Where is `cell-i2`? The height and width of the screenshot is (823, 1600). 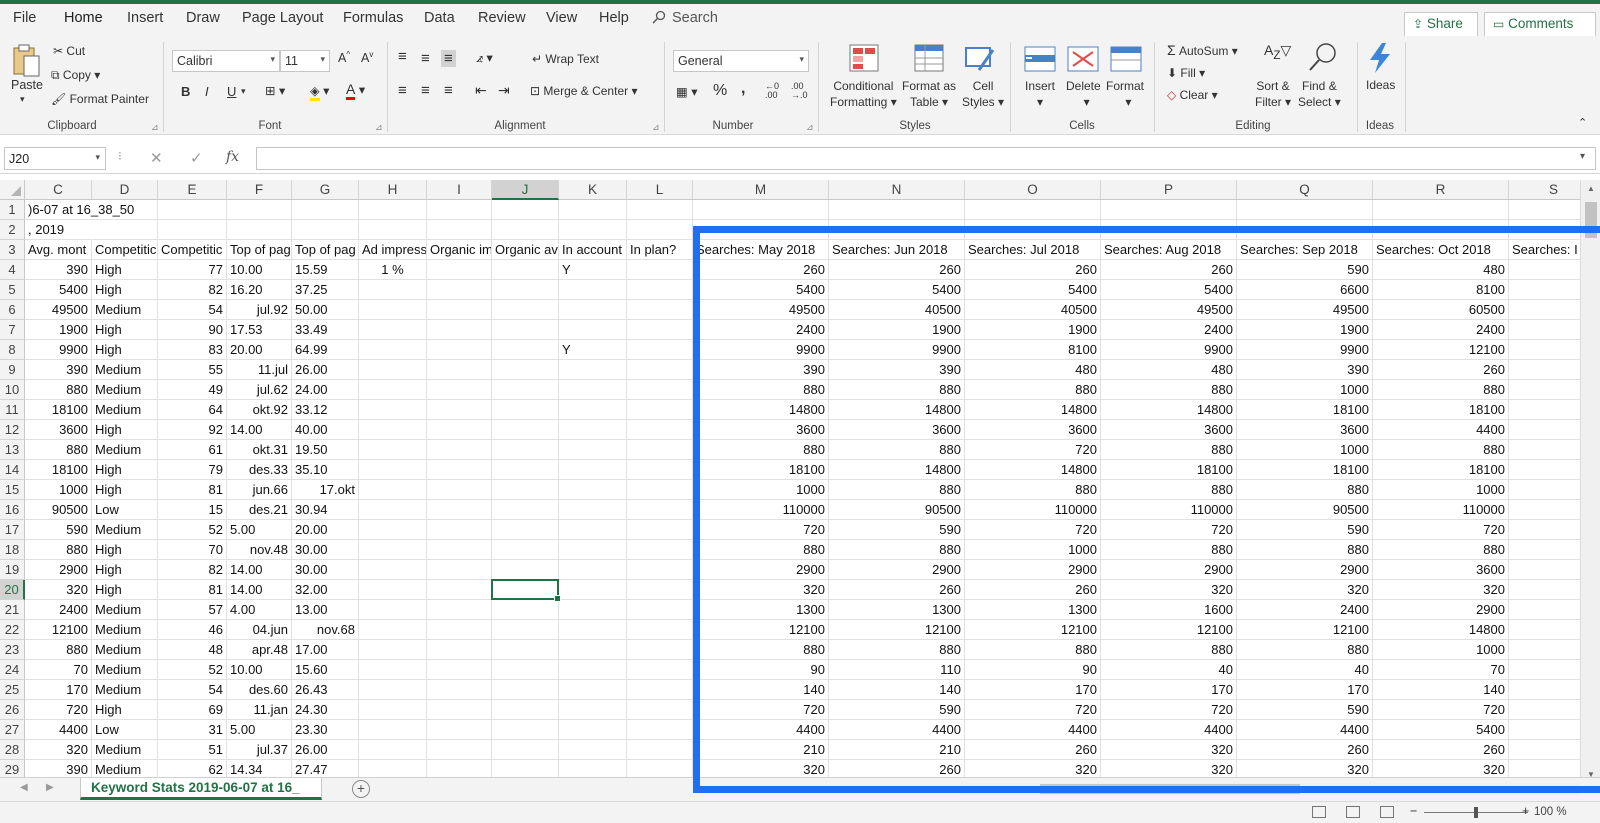
cell-i2 is located at coordinates (459, 230).